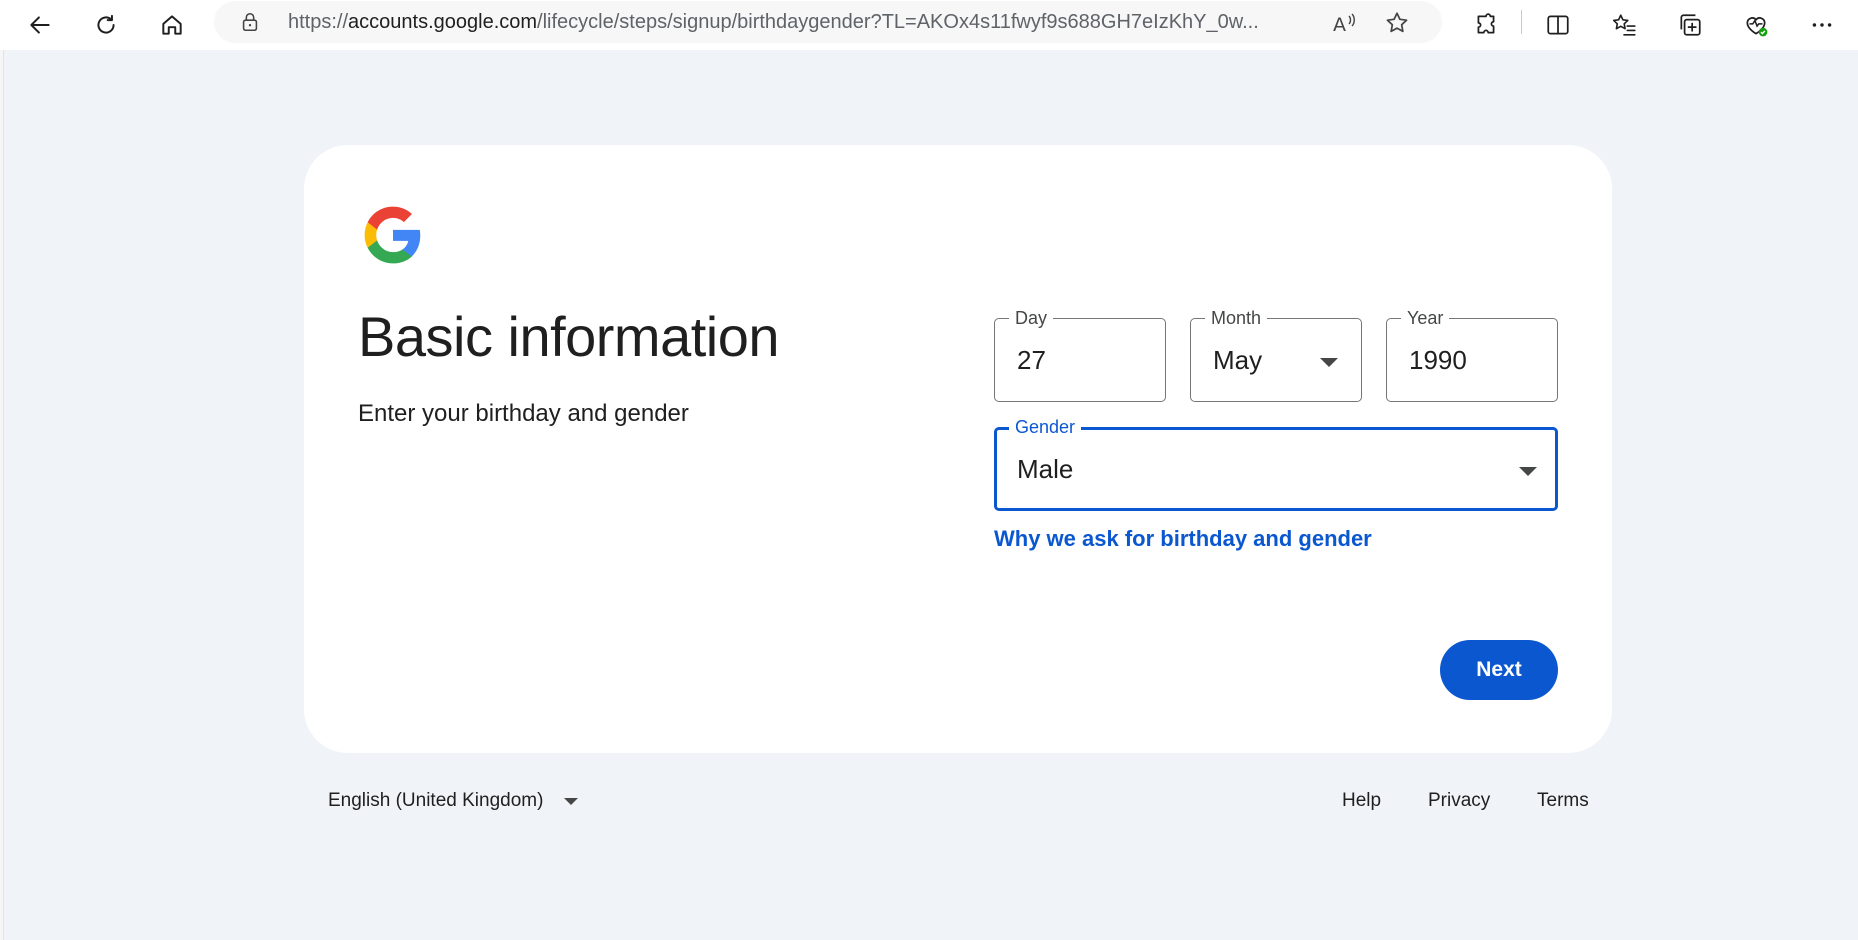  I want to click on favorite-star-icon, so click(1397, 23).